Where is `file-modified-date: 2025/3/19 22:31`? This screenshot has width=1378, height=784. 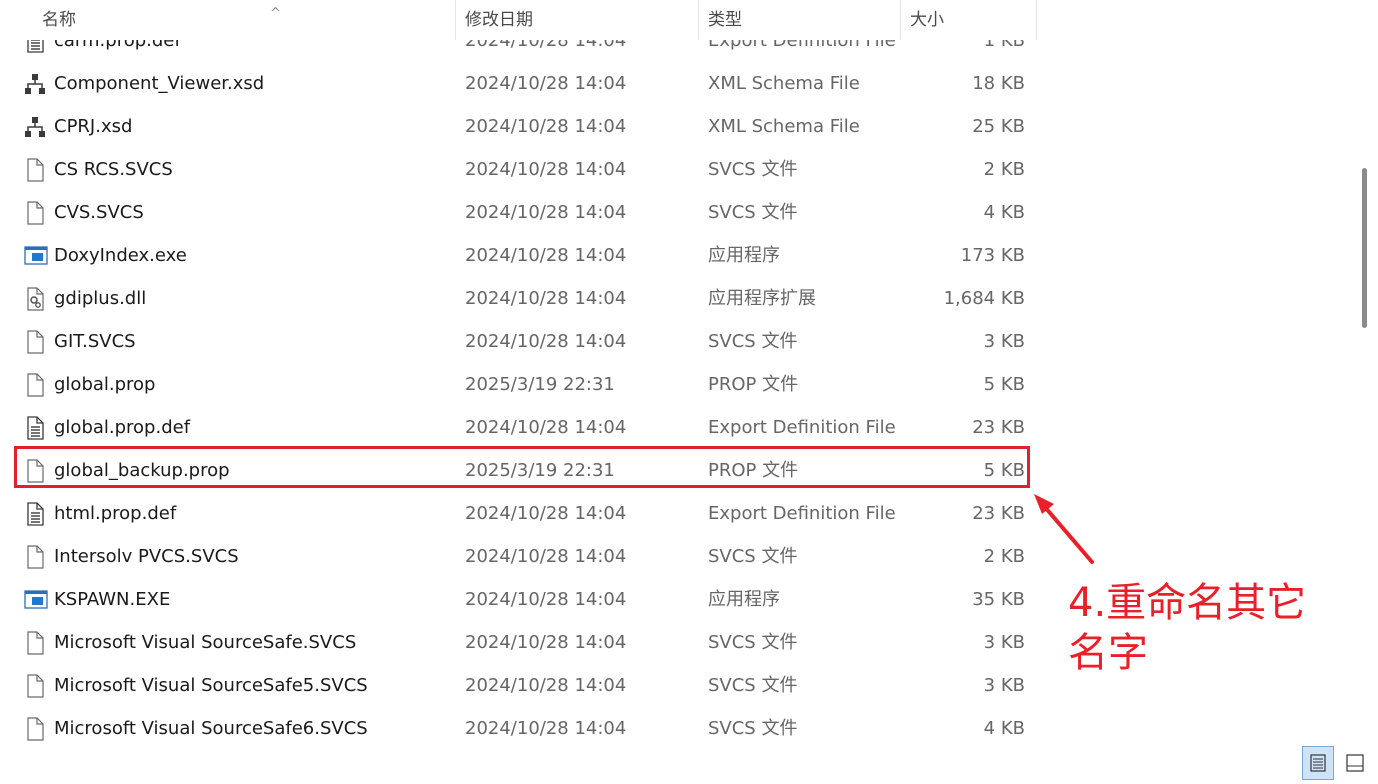 file-modified-date: 2025/3/19 22:31 is located at coordinates (540, 384).